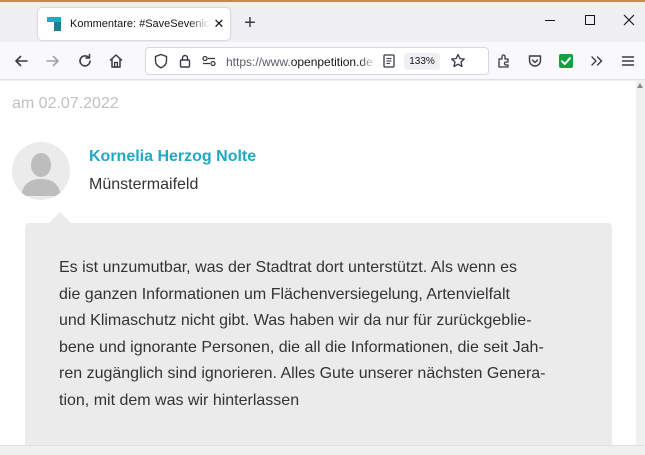 Image resolution: width=645 pixels, height=455 pixels. Describe the element at coordinates (21, 61) in the screenshot. I see `back-icon` at that location.